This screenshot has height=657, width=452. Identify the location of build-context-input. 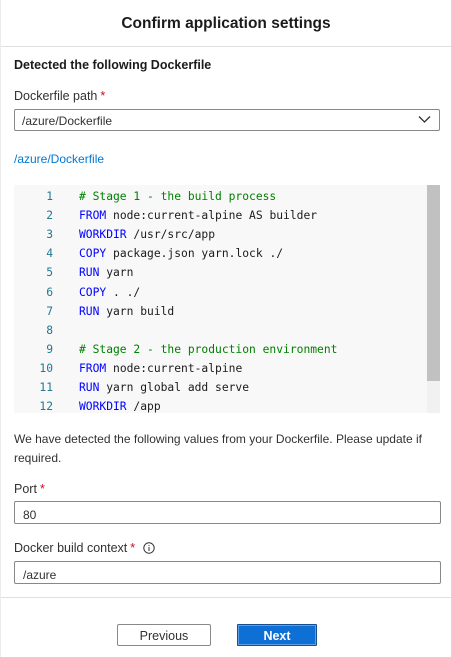
(227, 572).